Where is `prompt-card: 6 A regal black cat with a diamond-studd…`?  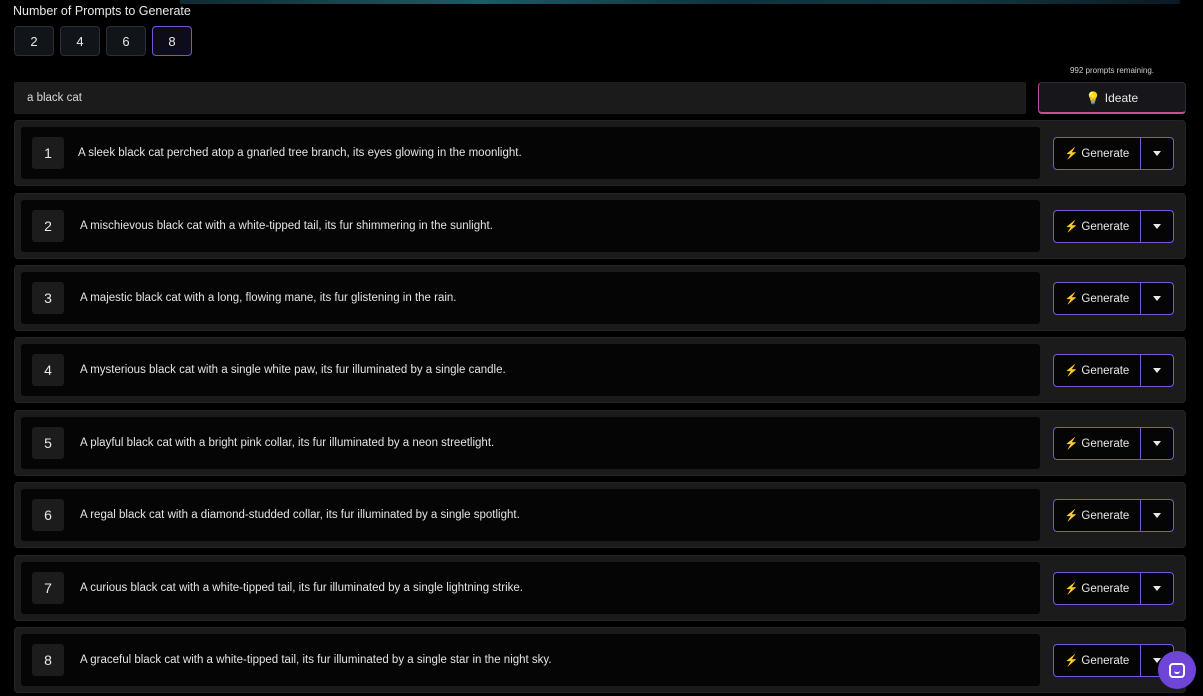 prompt-card: 6 A regal black cat with a diamond-studd… is located at coordinates (600, 515).